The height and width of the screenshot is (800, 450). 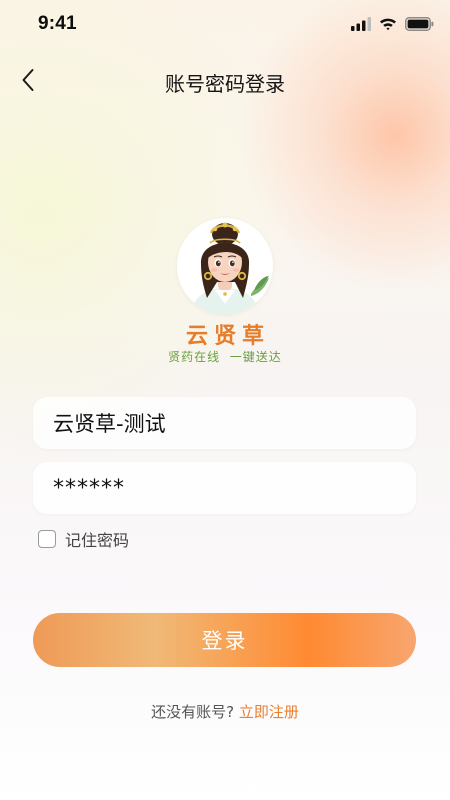 I want to click on login-button: 登录, so click(x=224, y=640).